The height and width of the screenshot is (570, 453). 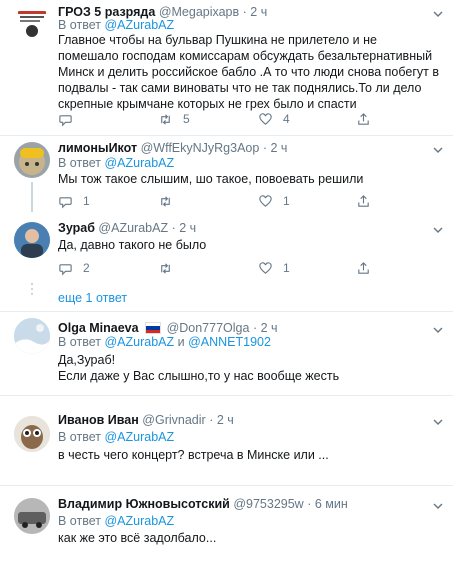 What do you see at coordinates (286, 119) in the screenshot?
I see `like-count: 4` at bounding box center [286, 119].